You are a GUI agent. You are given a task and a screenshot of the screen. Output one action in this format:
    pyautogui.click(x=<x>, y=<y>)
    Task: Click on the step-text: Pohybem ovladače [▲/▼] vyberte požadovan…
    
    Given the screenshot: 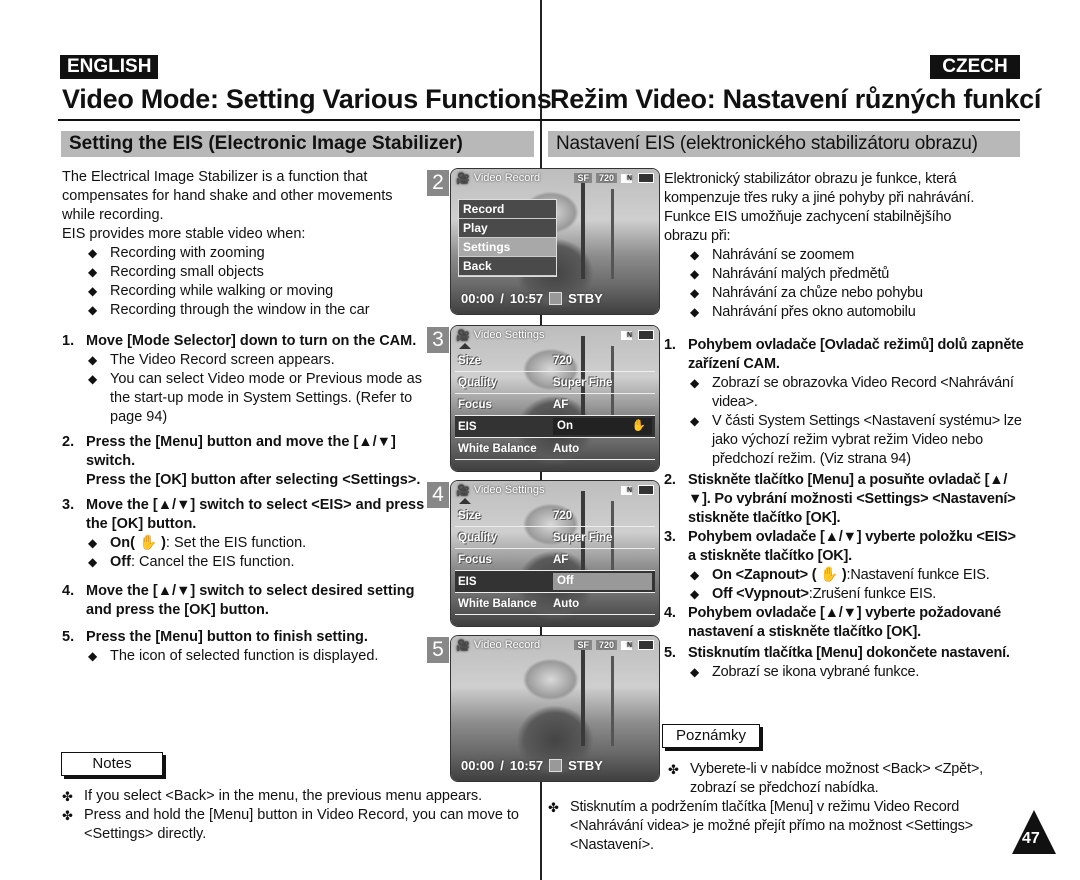 What is the action you would take?
    pyautogui.click(x=845, y=622)
    